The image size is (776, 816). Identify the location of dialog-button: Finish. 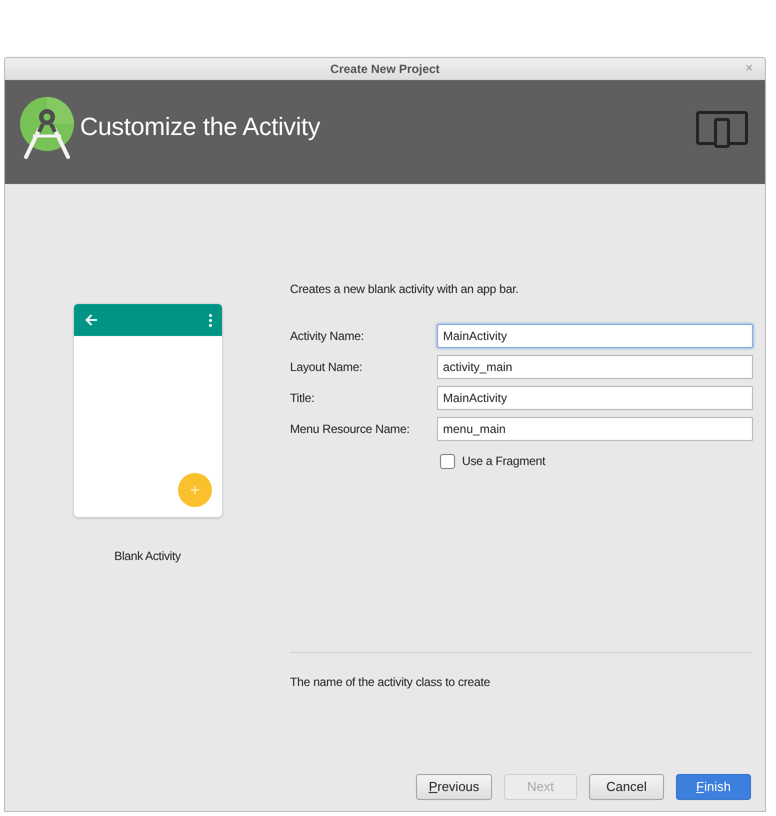
(713, 787).